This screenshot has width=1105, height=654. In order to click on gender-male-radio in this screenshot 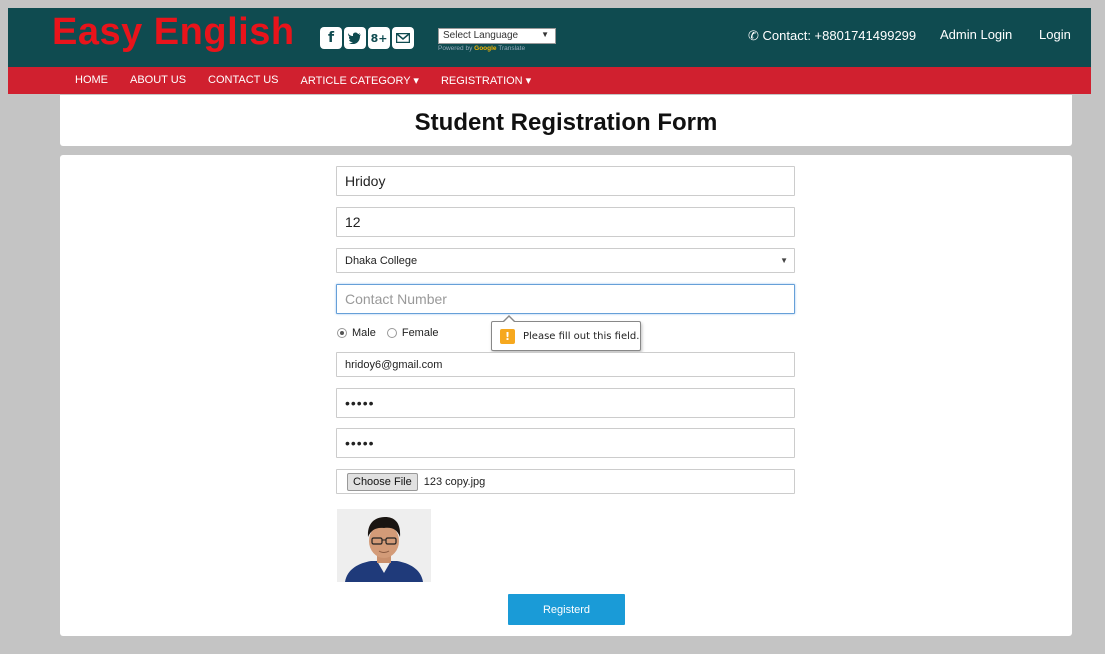, I will do `click(342, 333)`.